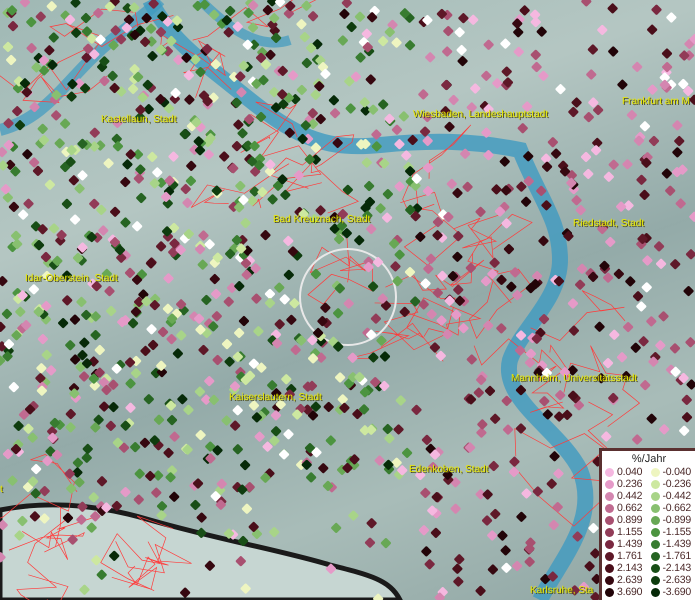 The height and width of the screenshot is (600, 695). I want to click on place-label: Edenkoben, Stadt, so click(449, 469).